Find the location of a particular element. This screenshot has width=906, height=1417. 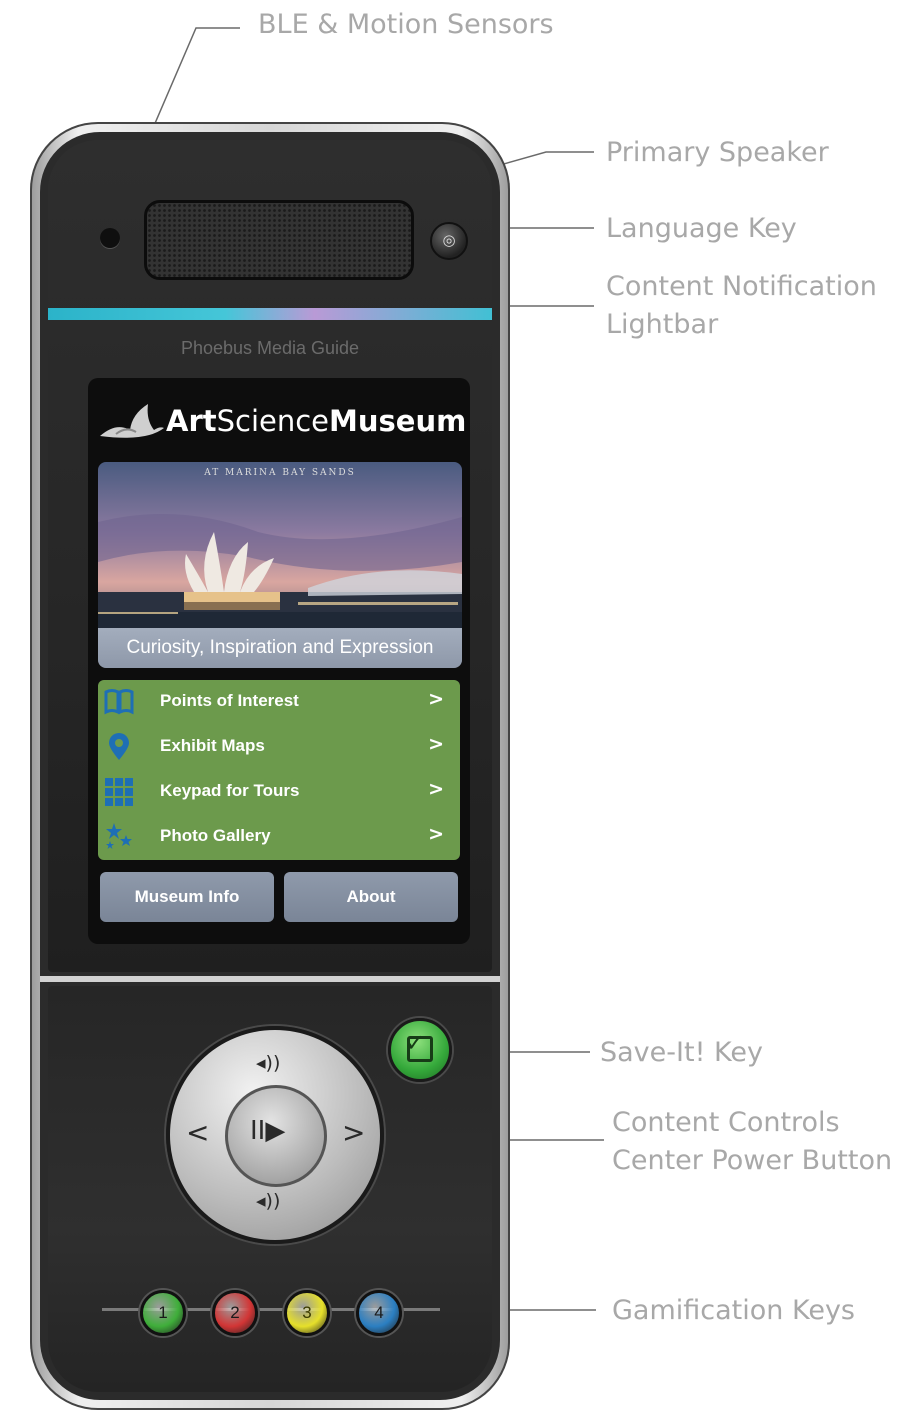

play-pause-power-button: II▶ is located at coordinates (276, 1136).